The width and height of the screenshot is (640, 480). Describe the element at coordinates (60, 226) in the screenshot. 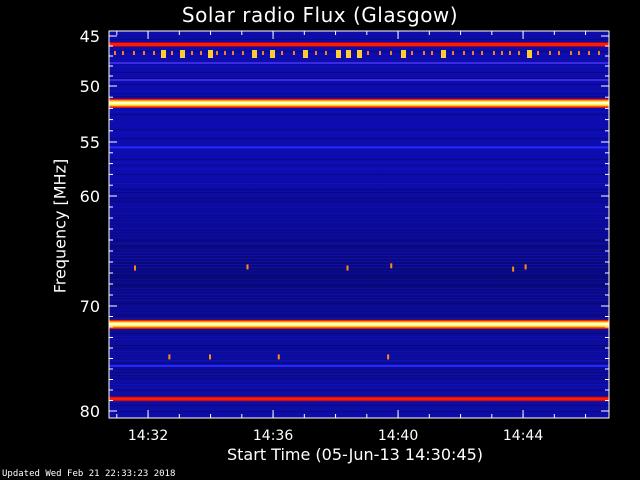

I see `y-axis-label: Frequency [MHz]` at that location.